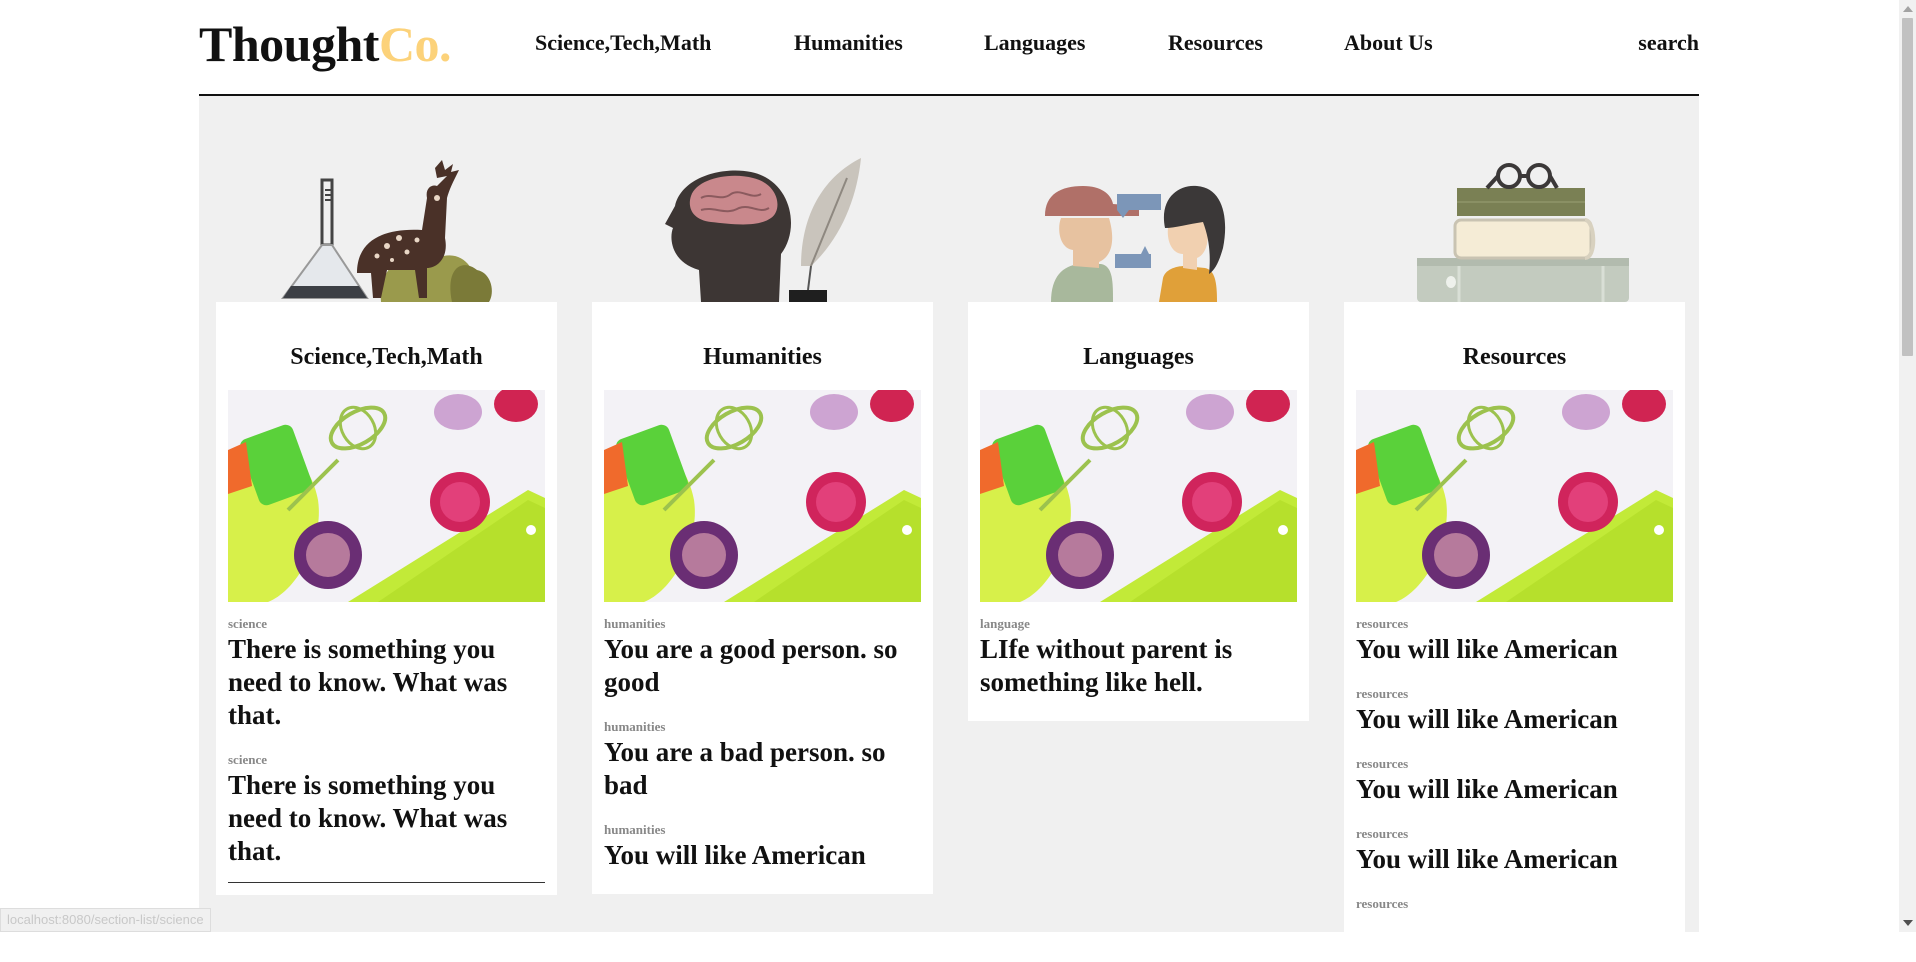 The height and width of the screenshot is (962, 1916). Describe the element at coordinates (1034, 43) in the screenshot. I see `nav-languages: Languages` at that location.